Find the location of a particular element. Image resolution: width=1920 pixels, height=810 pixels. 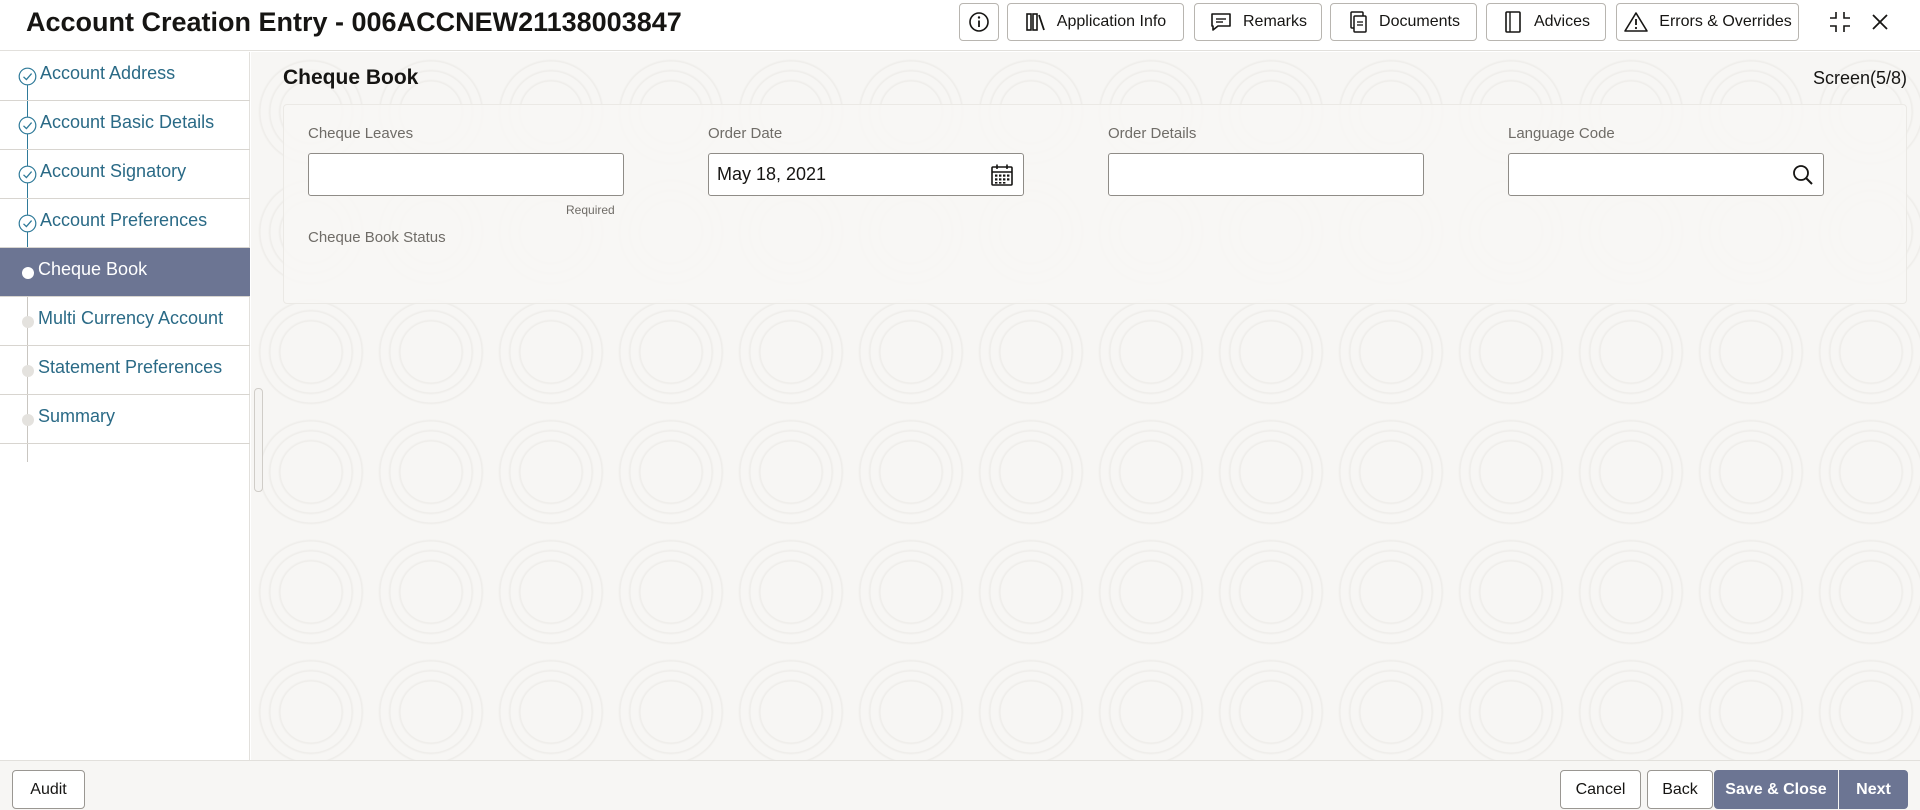

sidebar-item-label: Summary is located at coordinates (77, 416).